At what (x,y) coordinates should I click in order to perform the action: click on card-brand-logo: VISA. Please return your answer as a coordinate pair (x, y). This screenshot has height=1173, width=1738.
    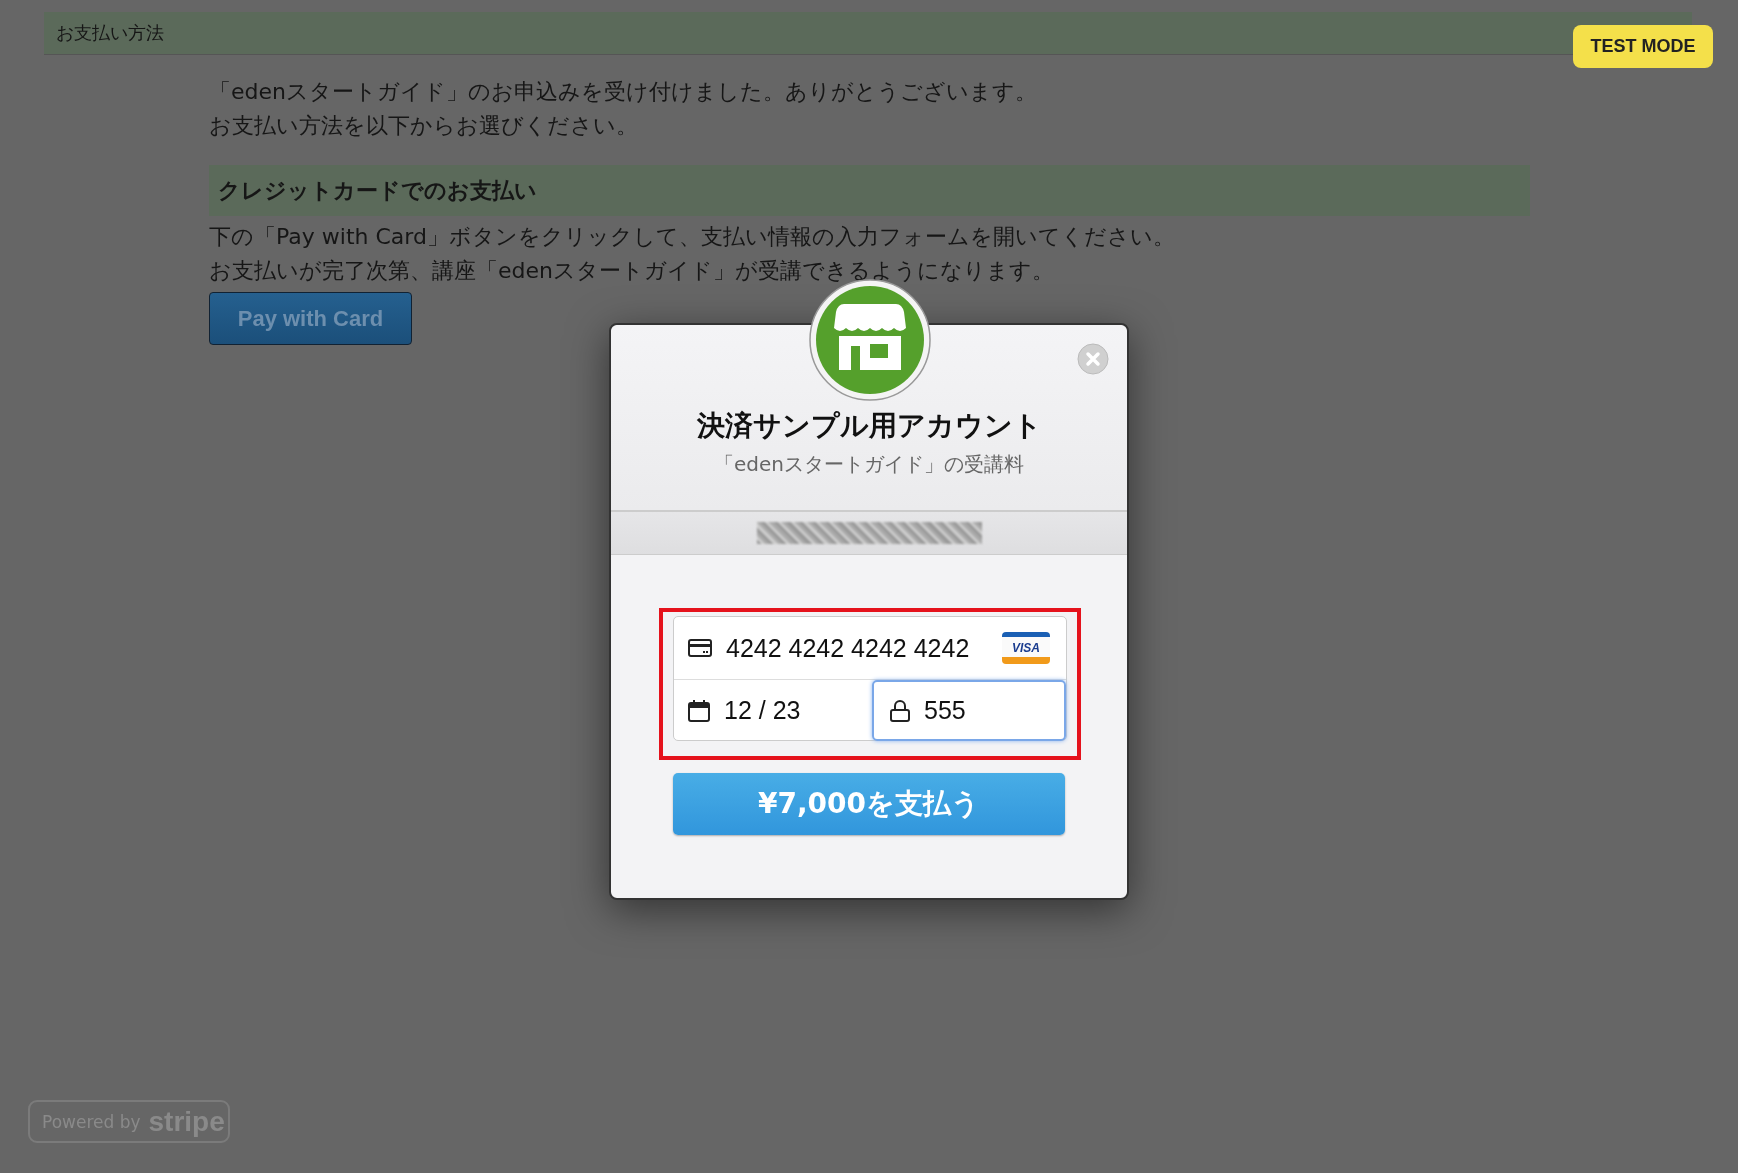
    Looking at the image, I should click on (1026, 648).